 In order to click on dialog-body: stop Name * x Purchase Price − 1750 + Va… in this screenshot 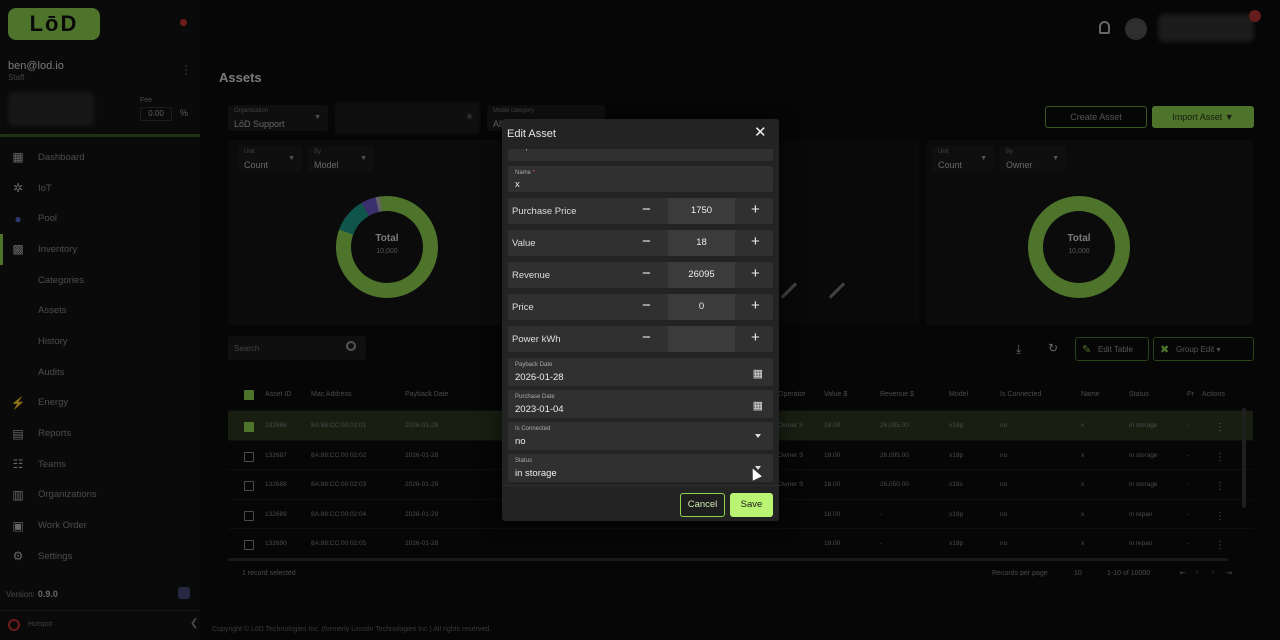, I will do `click(640, 317)`.